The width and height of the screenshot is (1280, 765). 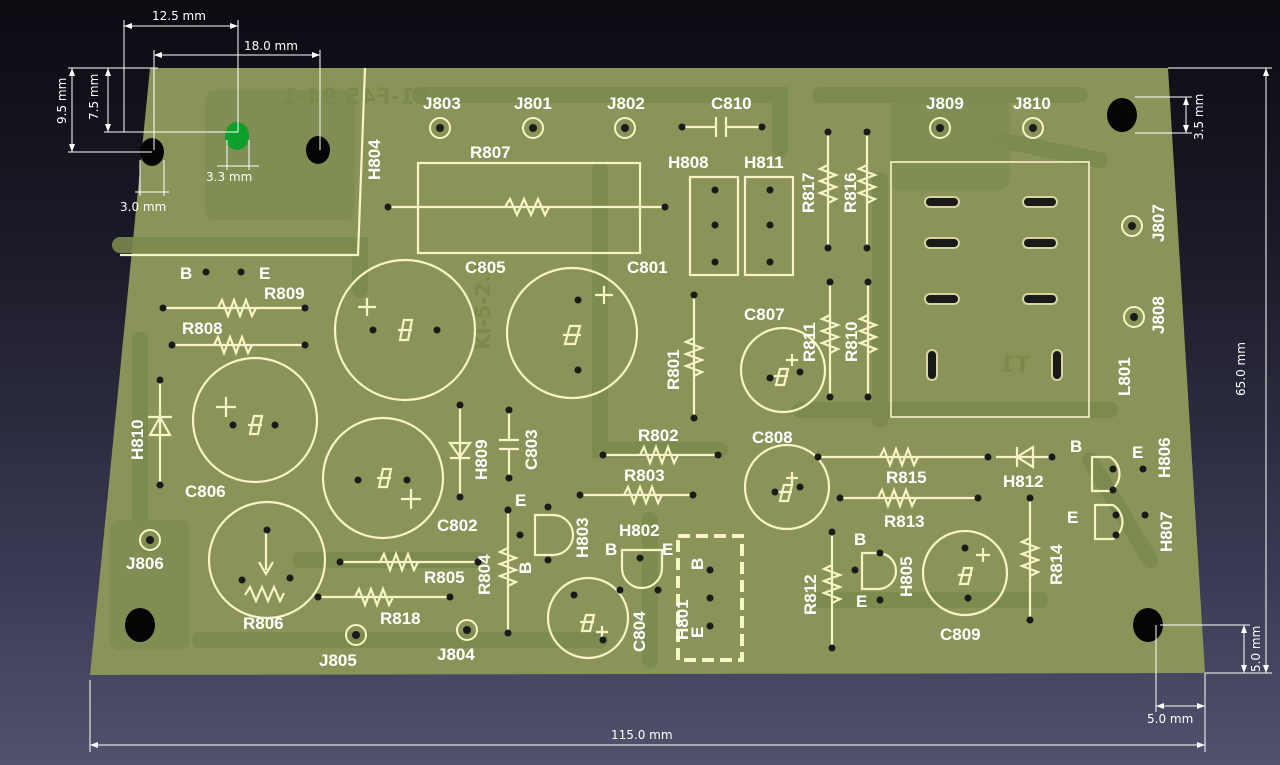 What do you see at coordinates (338, 660) in the screenshot?
I see `label-j805: J805` at bounding box center [338, 660].